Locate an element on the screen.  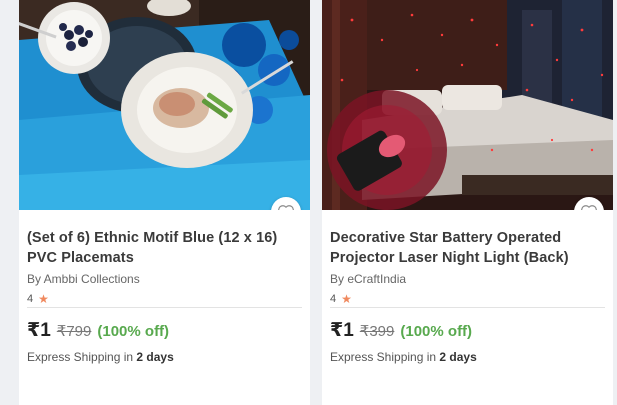
brand-name: By Ambbi Collections is located at coordinates (83, 279).